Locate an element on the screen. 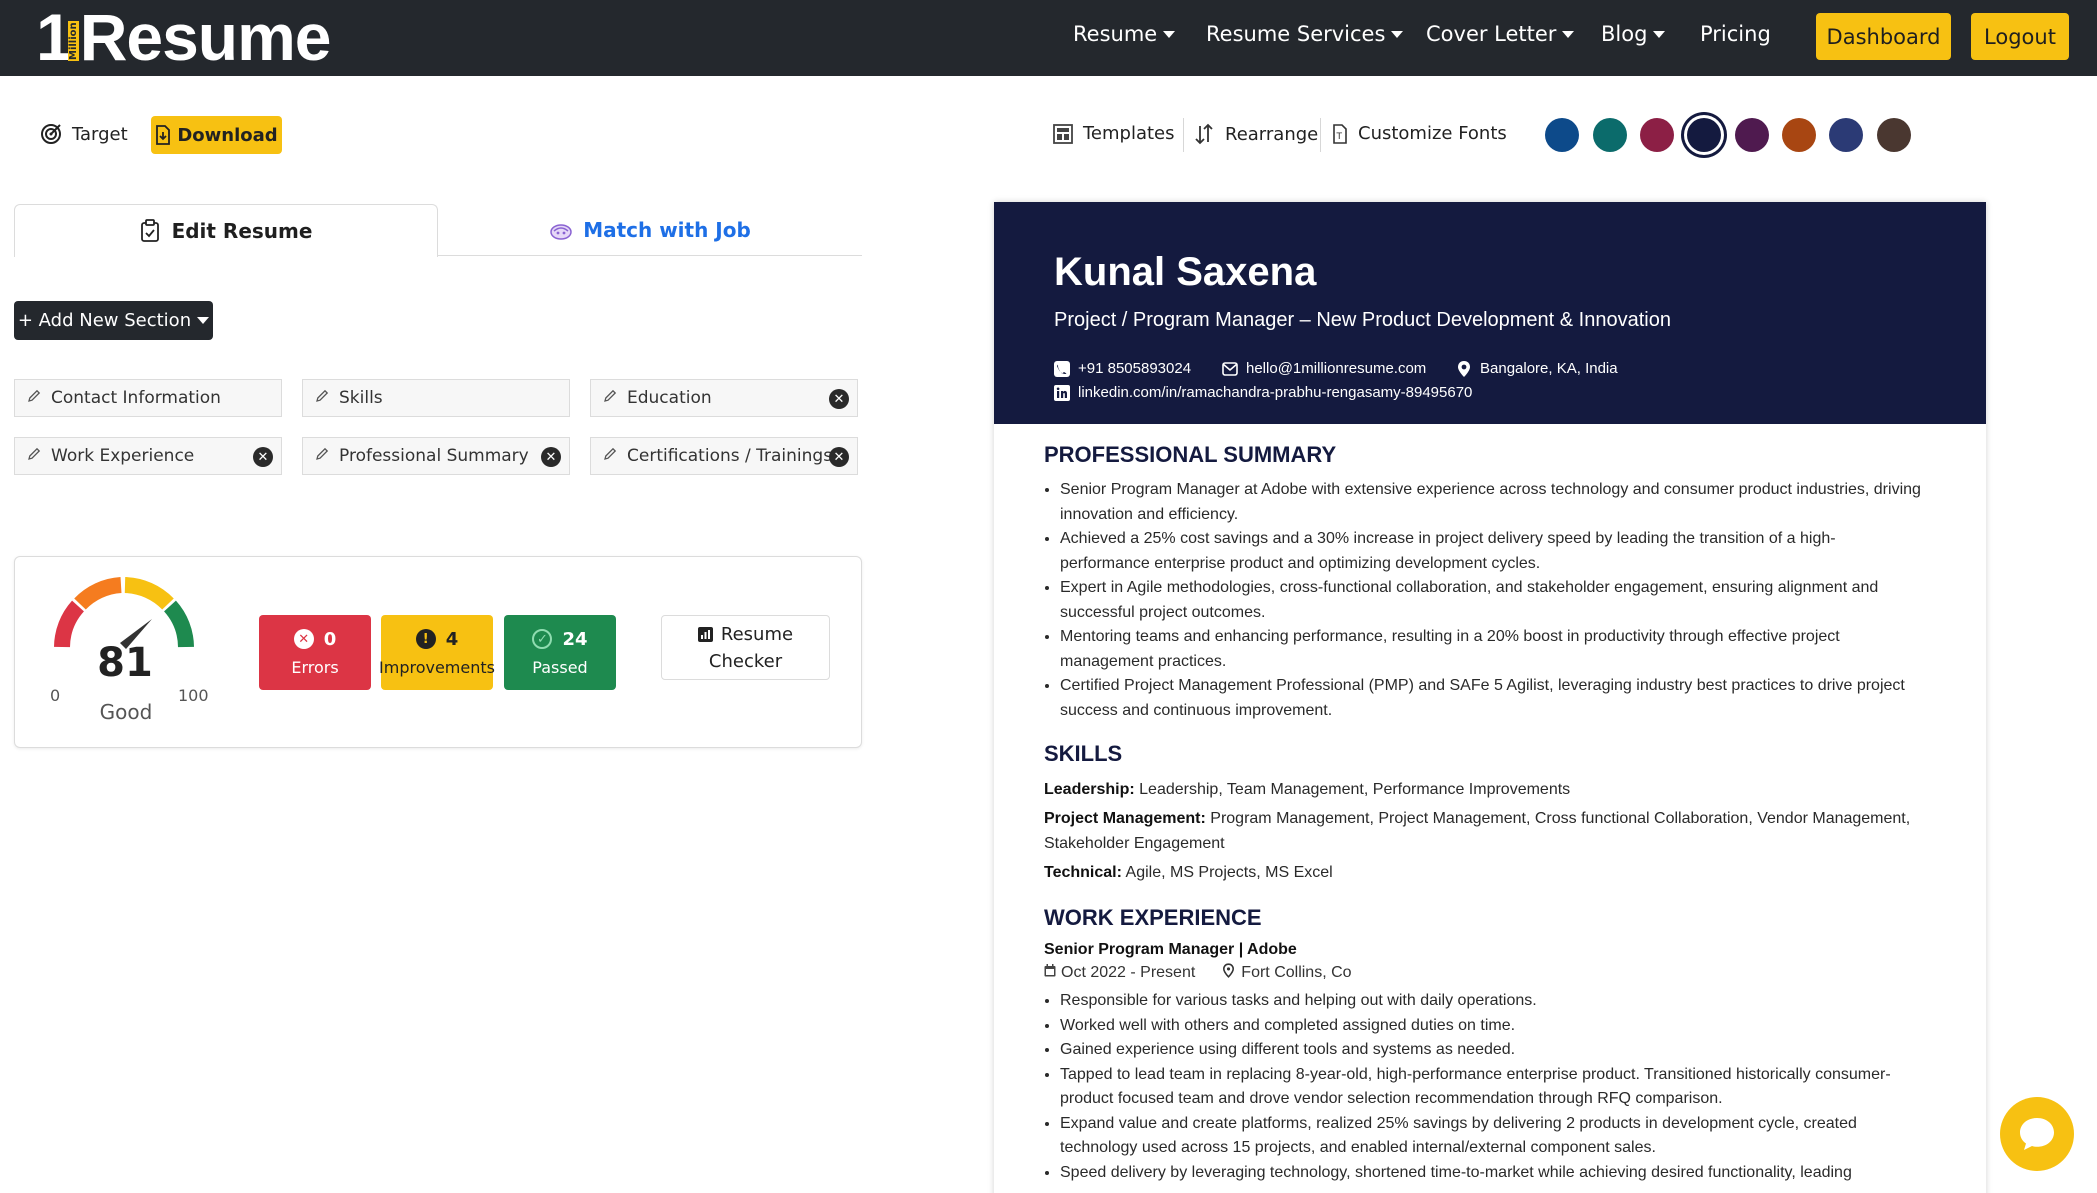 The height and width of the screenshot is (1193, 2097). resume-checker-label-1: Resume is located at coordinates (757, 634).